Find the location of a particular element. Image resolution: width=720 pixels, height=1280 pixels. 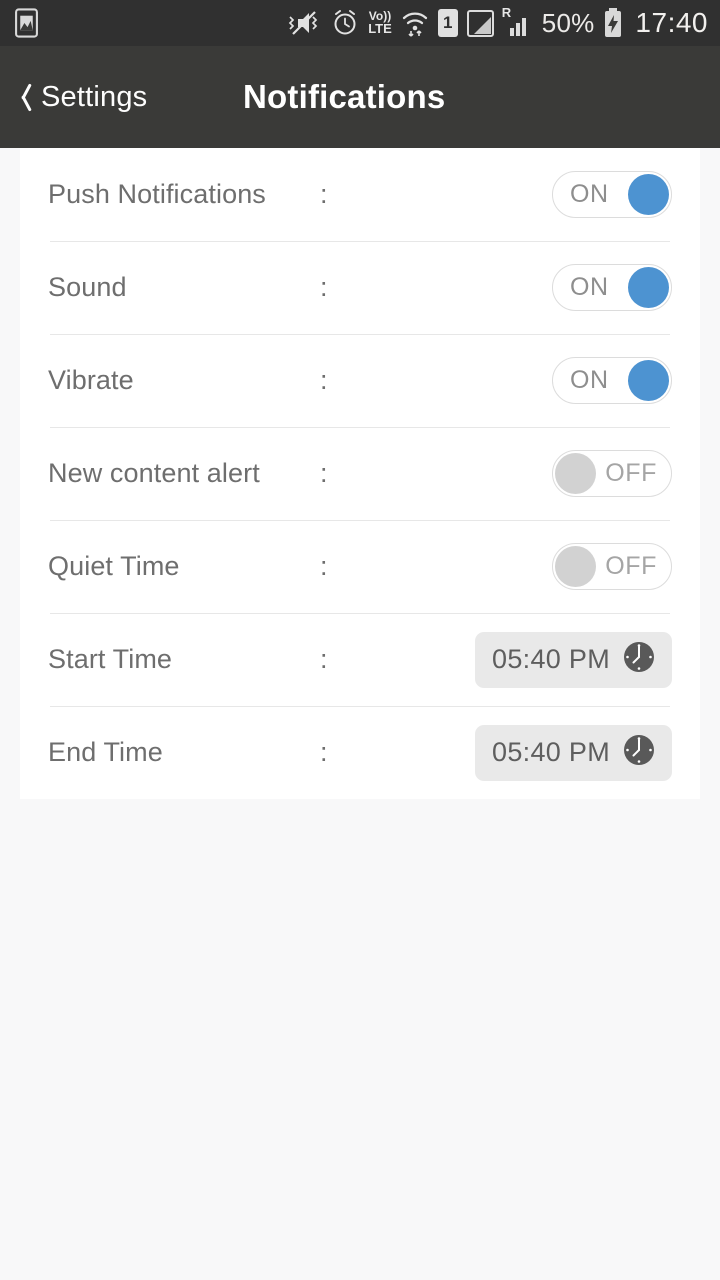

end-time-value: 05:40 PM is located at coordinates (551, 752).